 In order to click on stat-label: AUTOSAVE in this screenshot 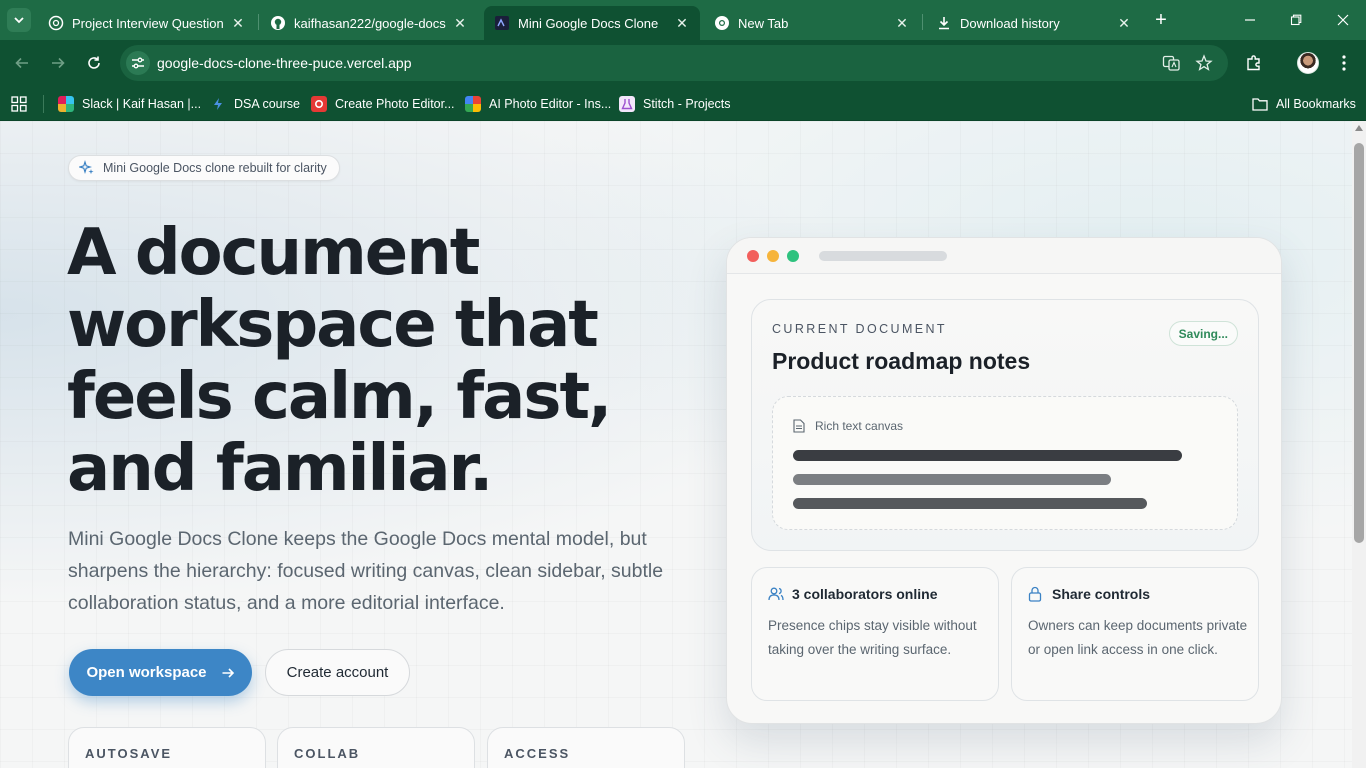, I will do `click(129, 753)`.